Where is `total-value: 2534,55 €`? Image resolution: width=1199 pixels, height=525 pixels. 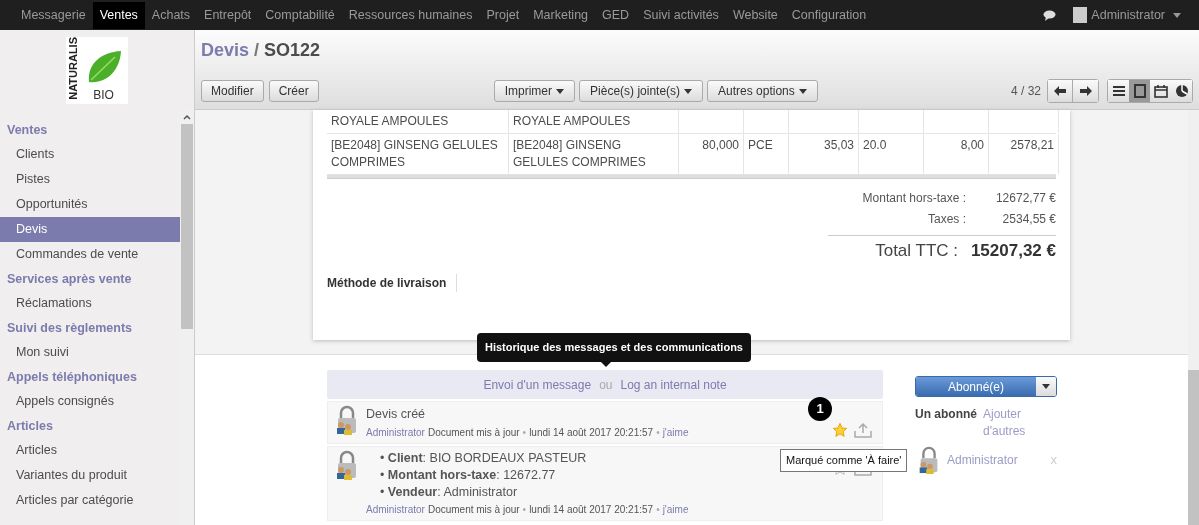 total-value: 2534,55 € is located at coordinates (1028, 219).